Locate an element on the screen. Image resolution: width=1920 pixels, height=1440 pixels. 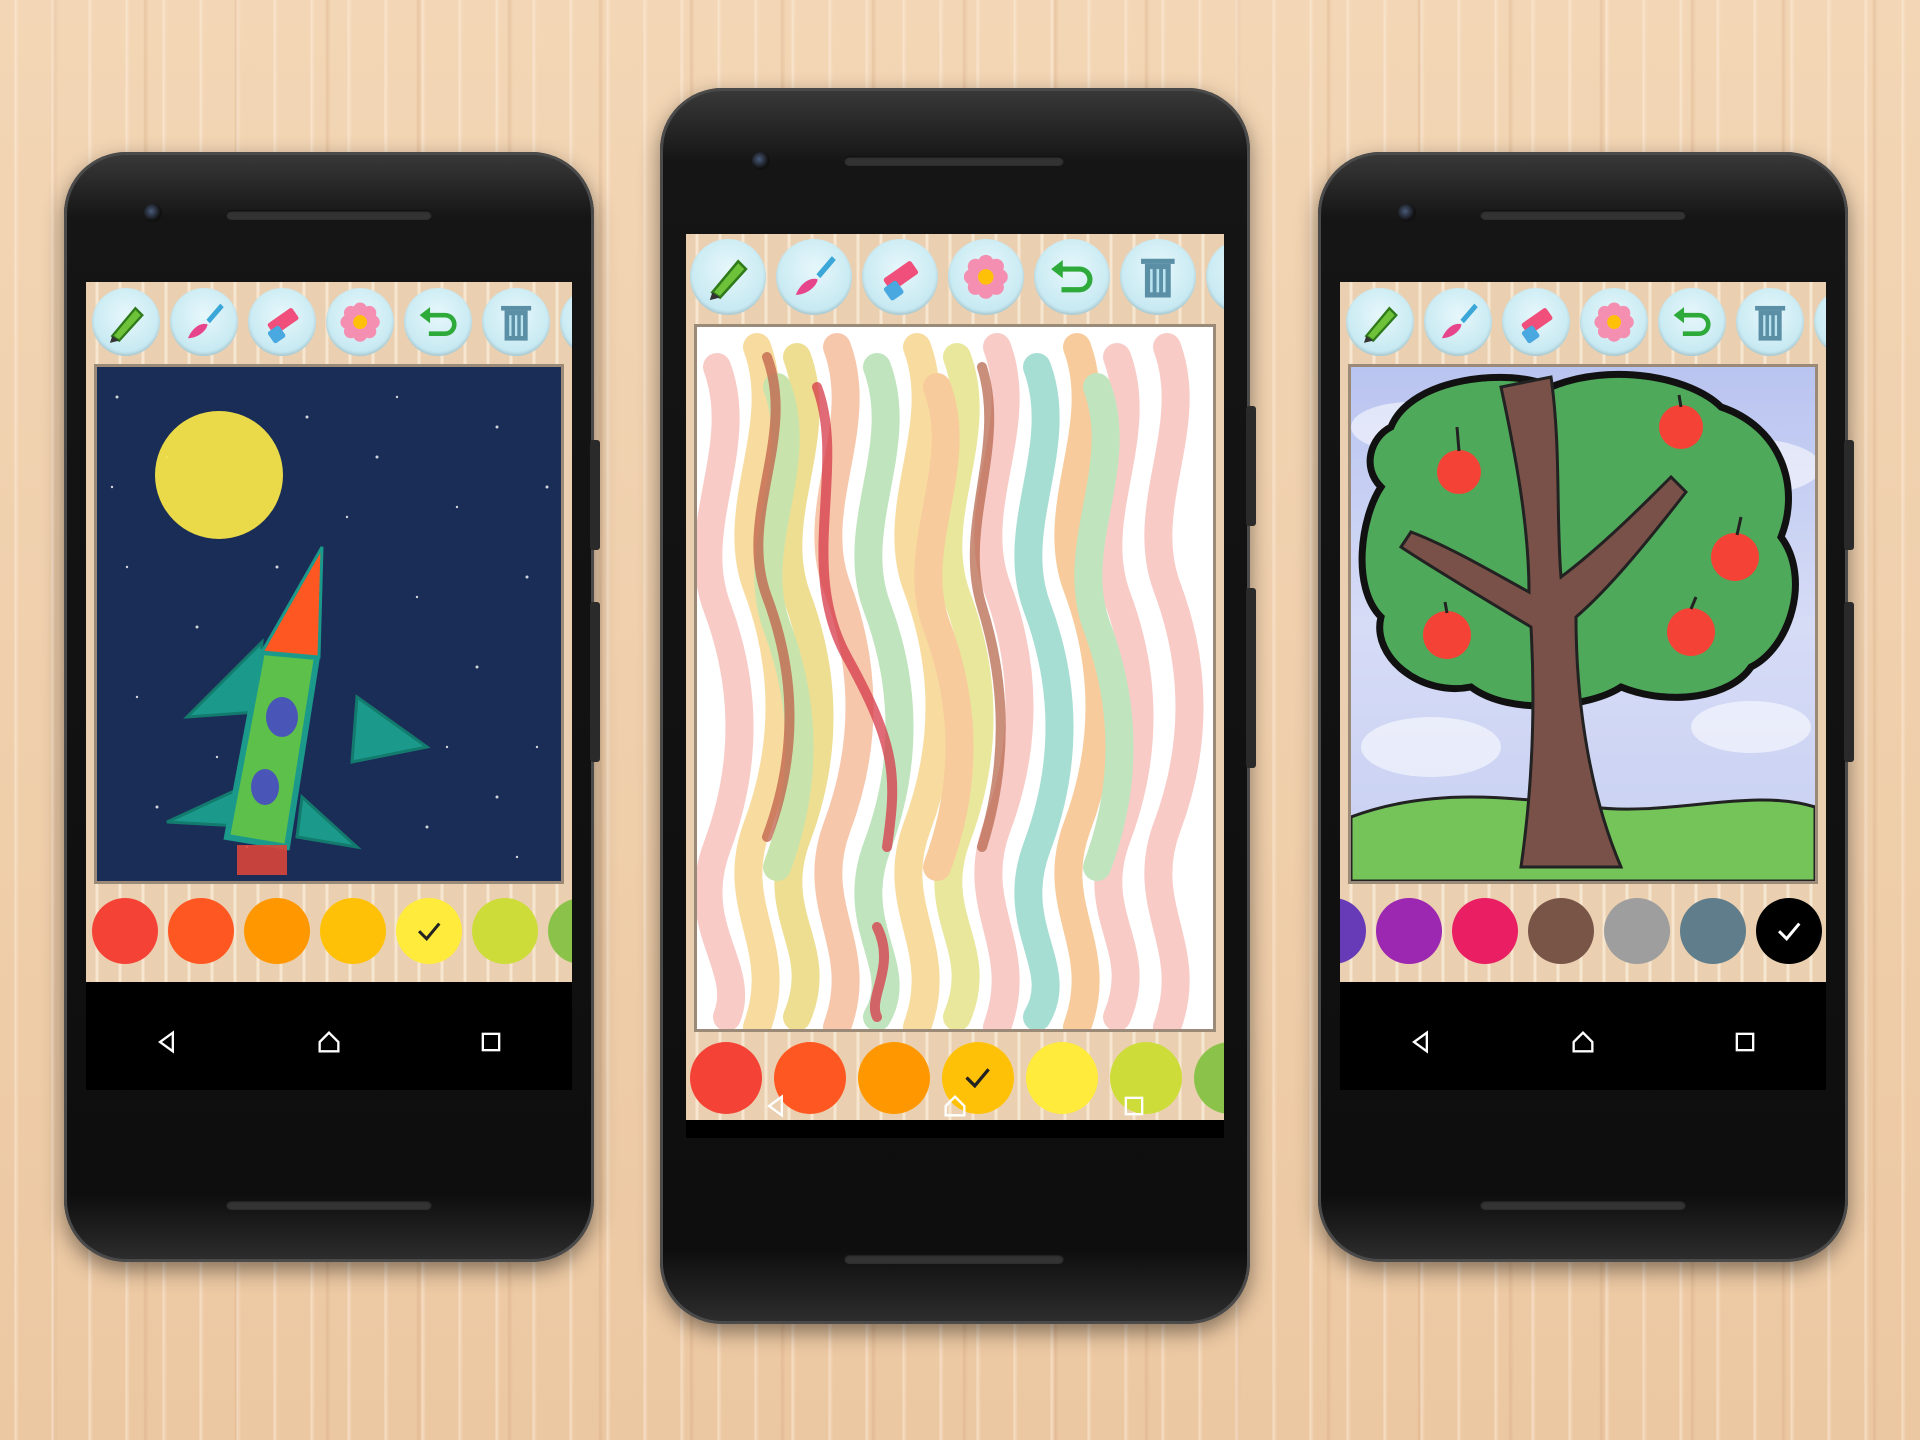
rocket-drawing is located at coordinates (329, 635).